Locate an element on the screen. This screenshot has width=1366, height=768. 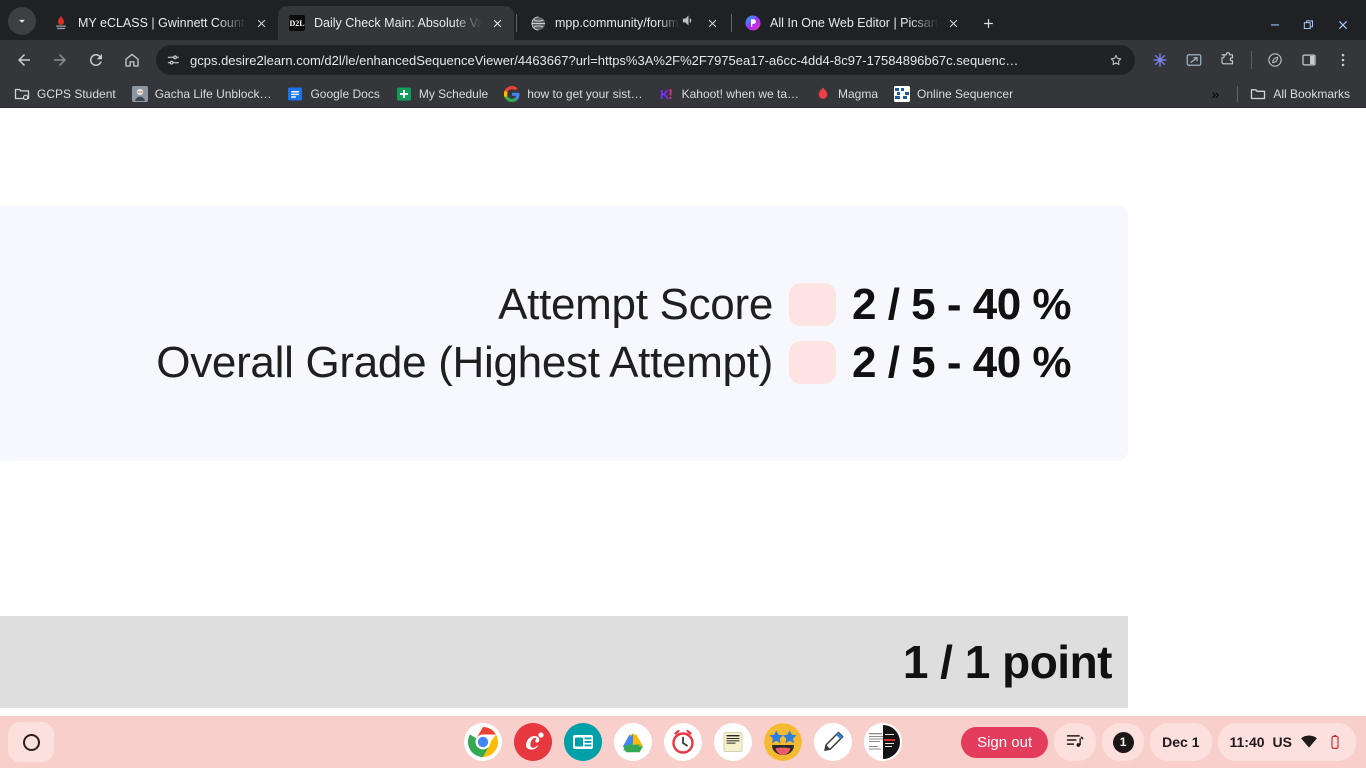
emoji-app-icon is located at coordinates (783, 742).